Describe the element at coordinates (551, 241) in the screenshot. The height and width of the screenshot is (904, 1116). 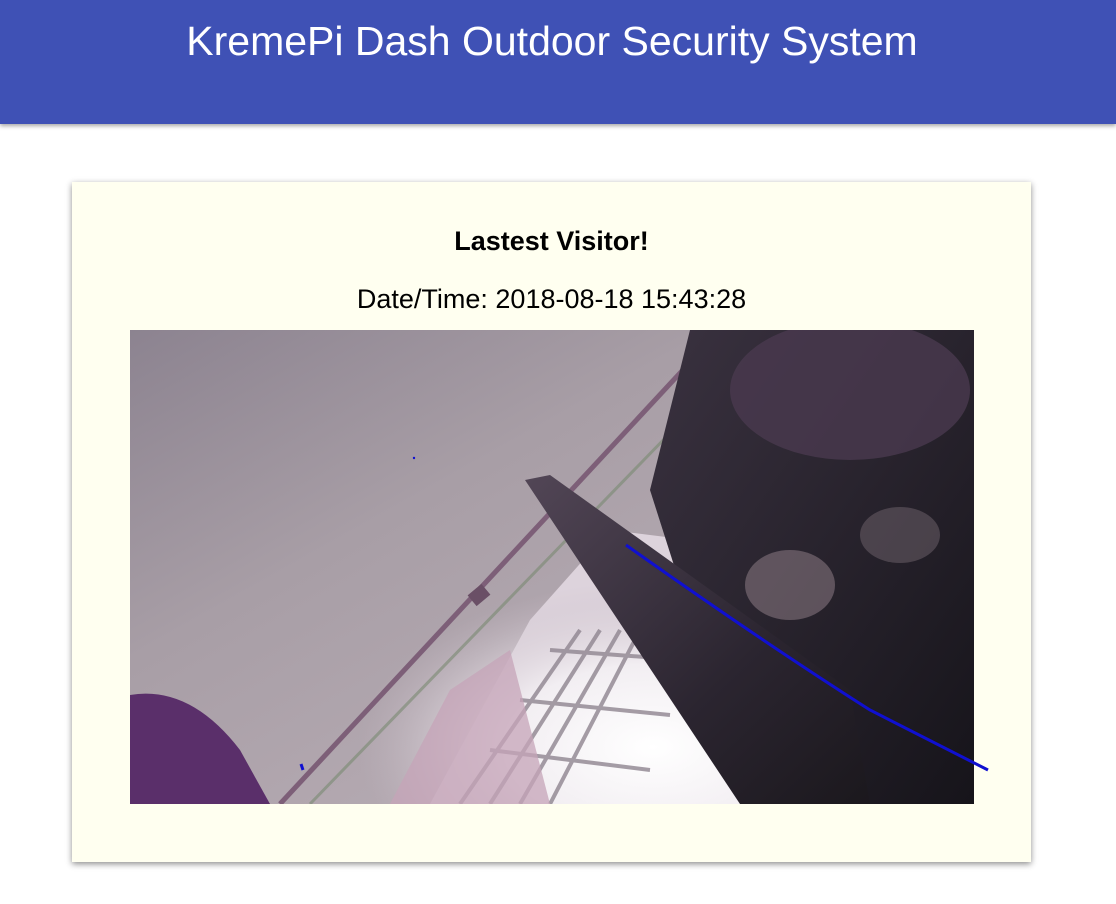
I see `latest-visitor-heading: Lastest Visitor!` at that location.